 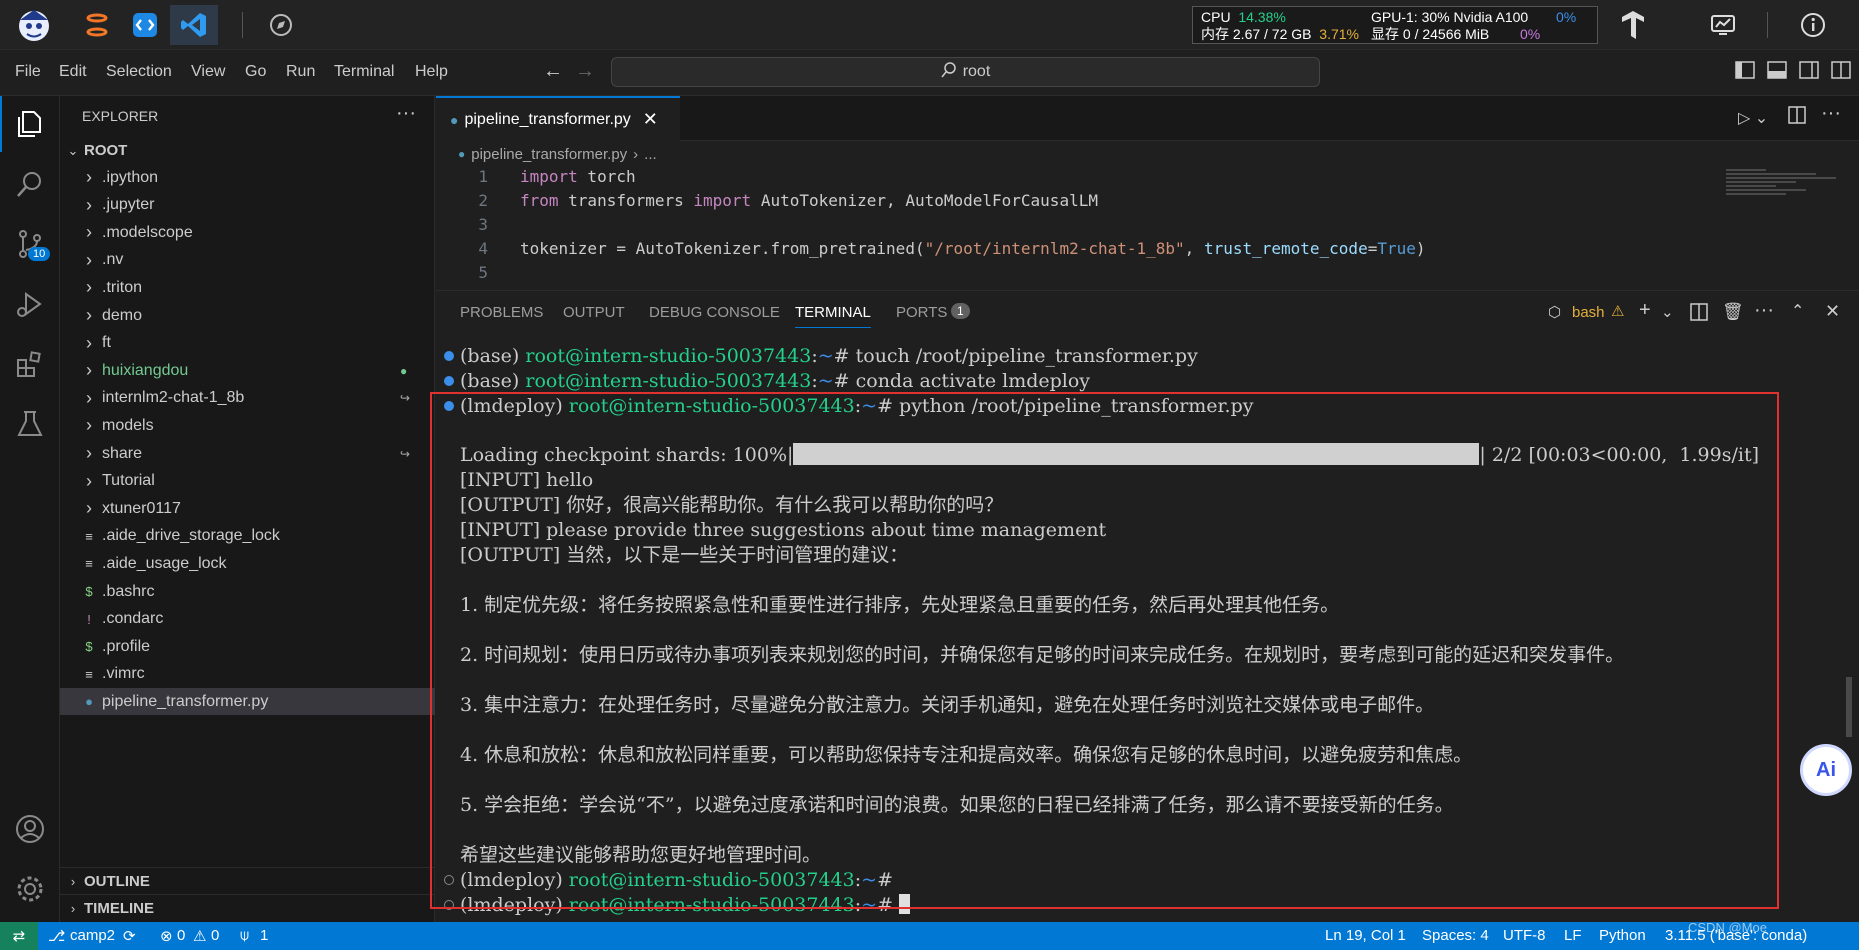 What do you see at coordinates (1555, 312) in the screenshot?
I see `terminal-shell-icon: ⬡` at bounding box center [1555, 312].